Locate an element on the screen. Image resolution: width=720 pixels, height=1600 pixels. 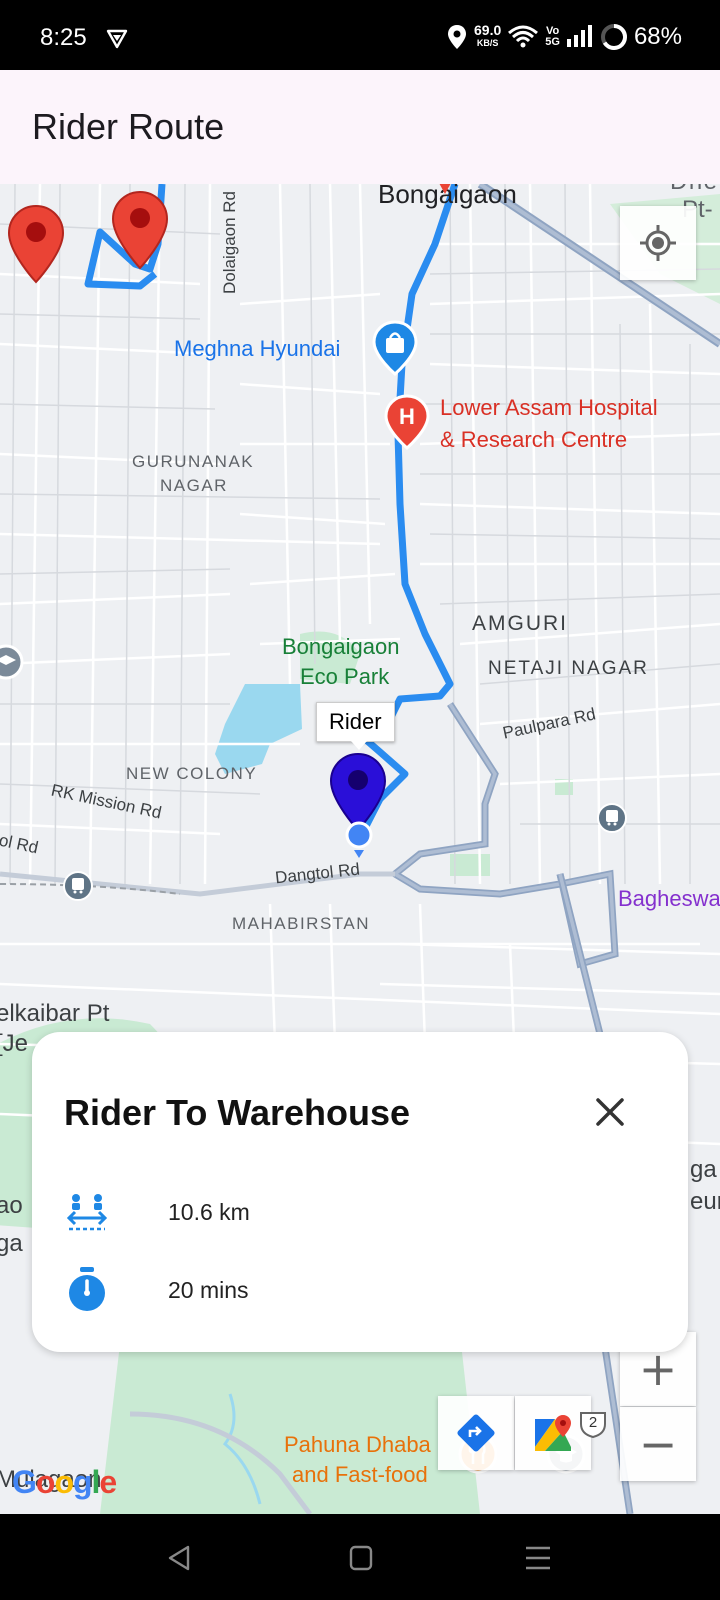
home-icon is located at coordinates (361, 1558).